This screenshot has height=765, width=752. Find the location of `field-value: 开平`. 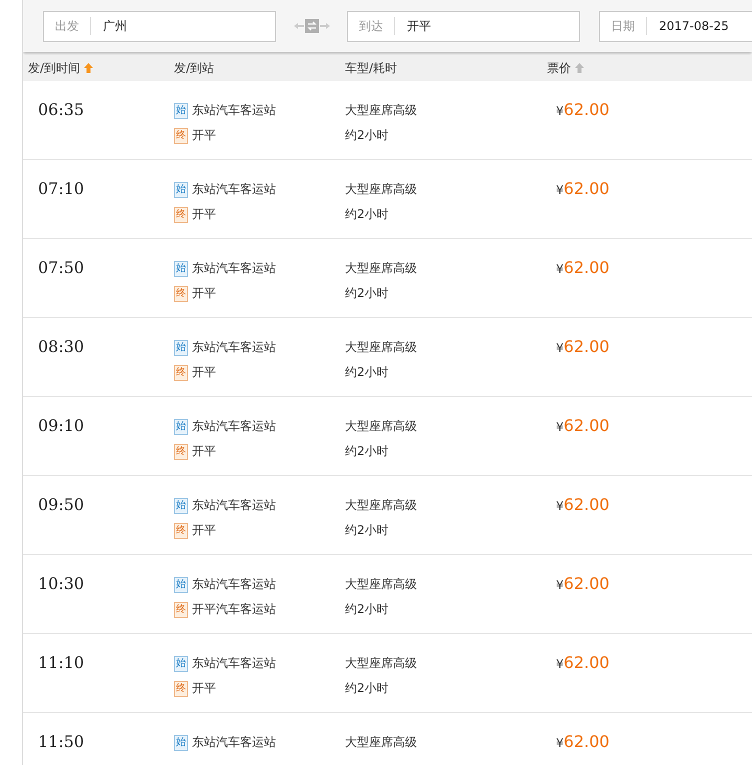

field-value: 开平 is located at coordinates (418, 26).